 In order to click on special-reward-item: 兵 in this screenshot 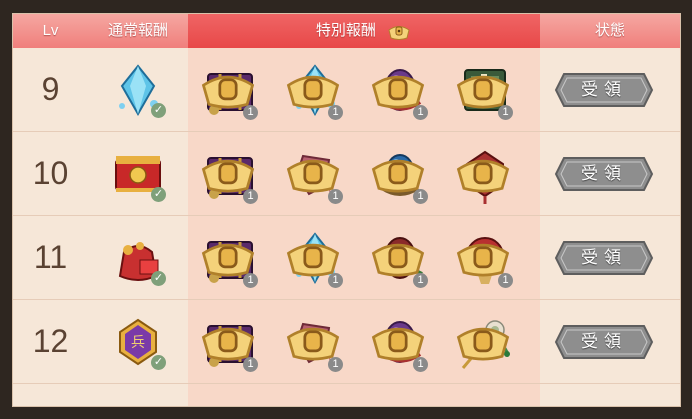, I will do `click(485, 174)`.